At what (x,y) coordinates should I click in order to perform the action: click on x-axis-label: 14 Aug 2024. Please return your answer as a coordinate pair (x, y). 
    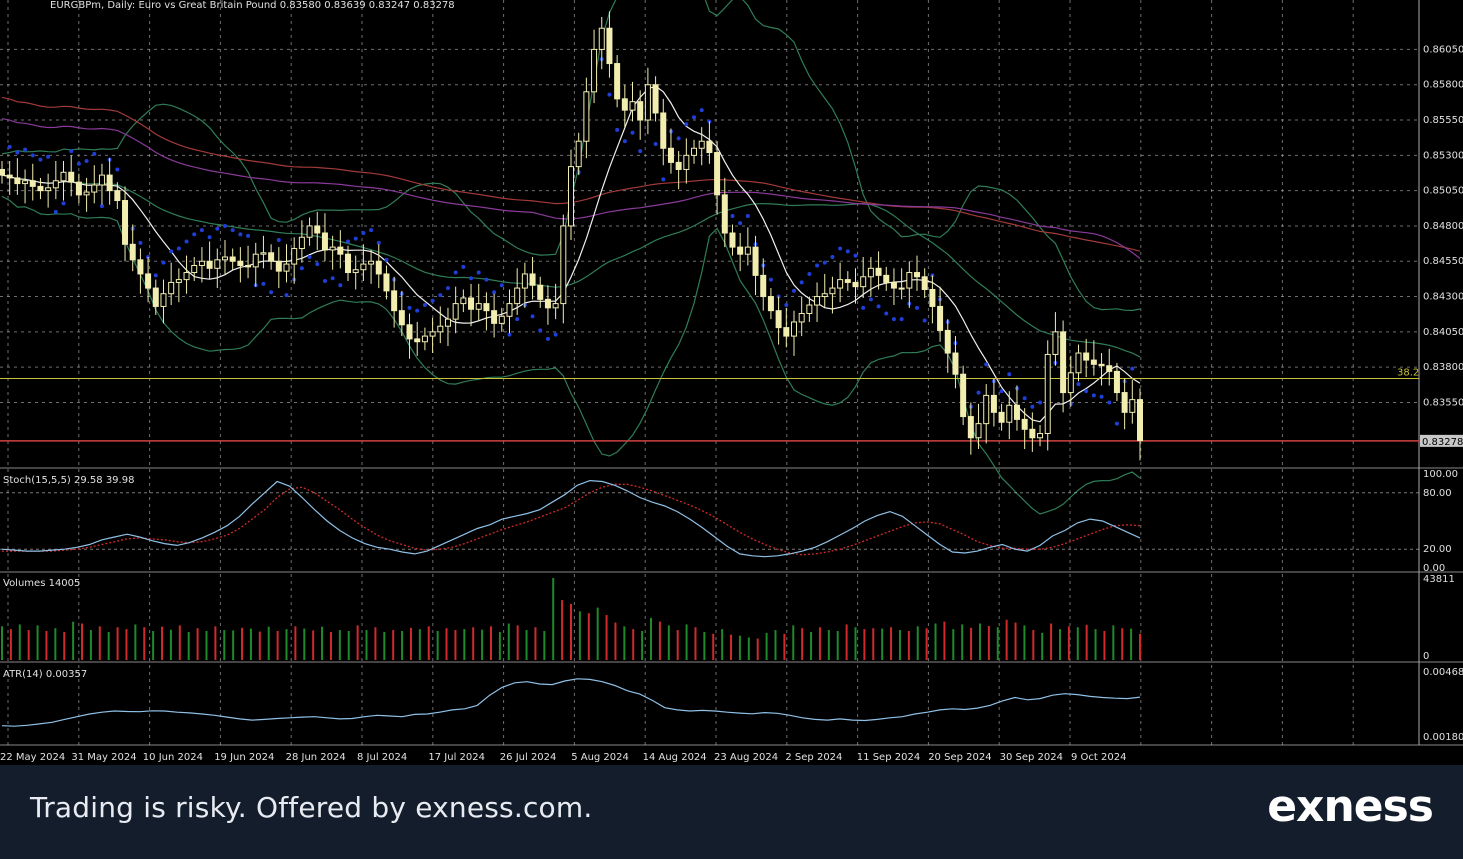
    Looking at the image, I should click on (675, 757).